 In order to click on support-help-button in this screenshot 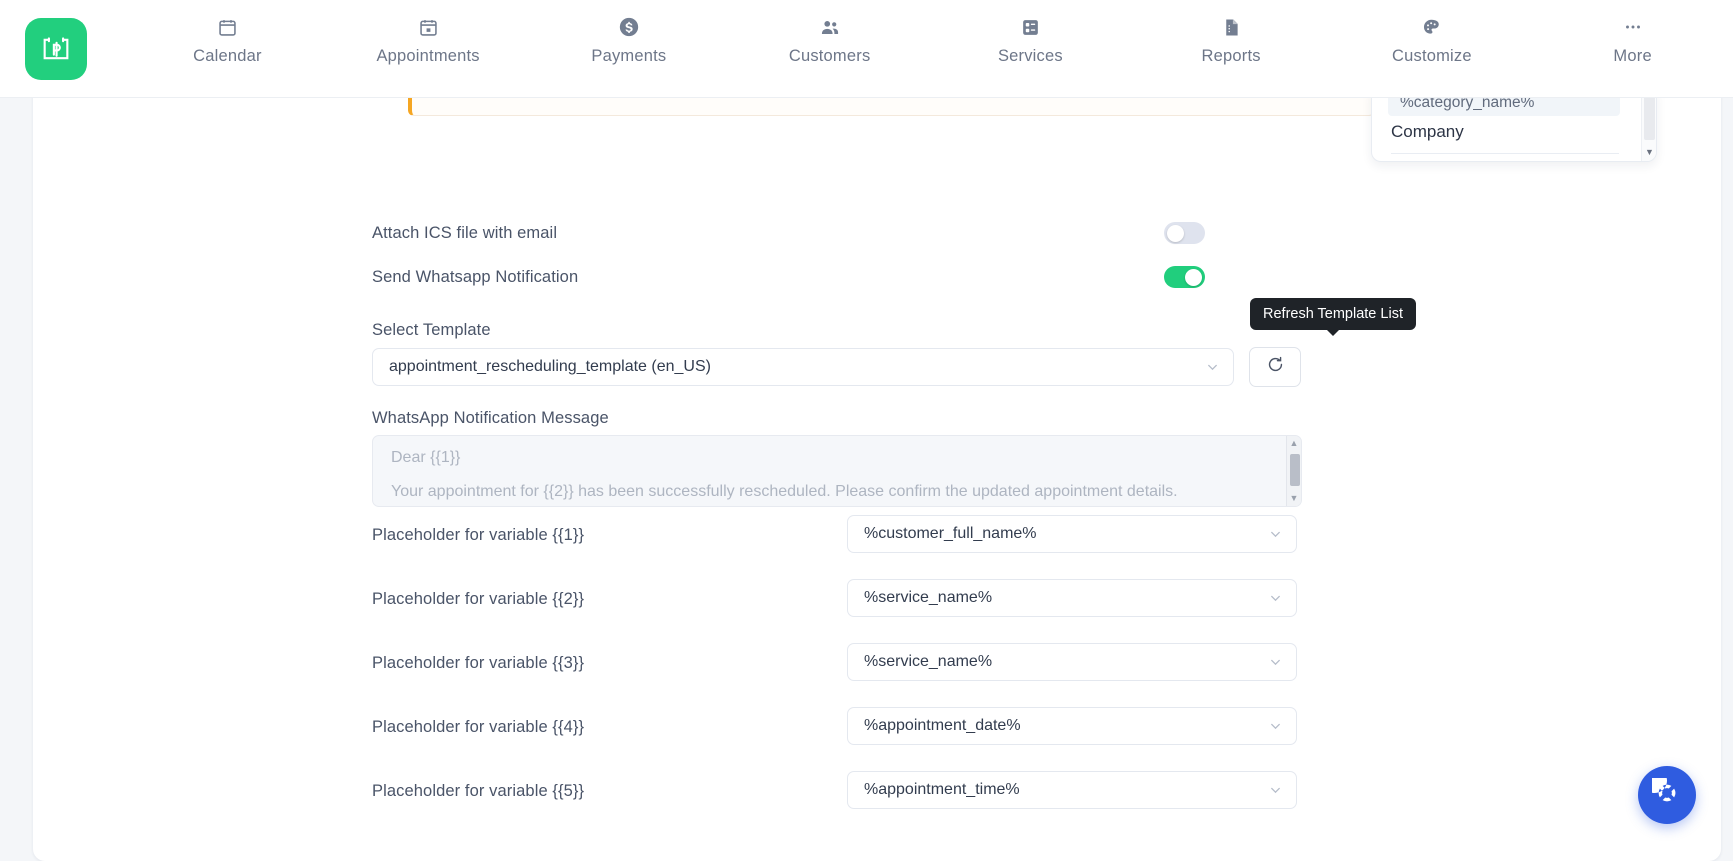, I will do `click(1667, 795)`.